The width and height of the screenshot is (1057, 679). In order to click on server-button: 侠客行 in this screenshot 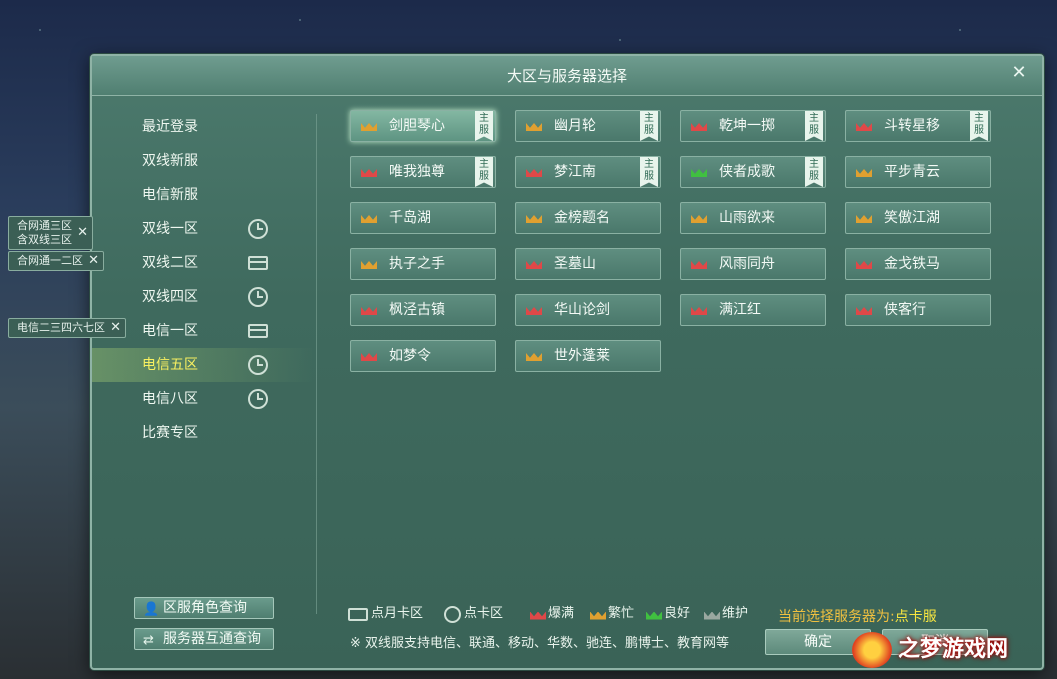, I will do `click(918, 310)`.